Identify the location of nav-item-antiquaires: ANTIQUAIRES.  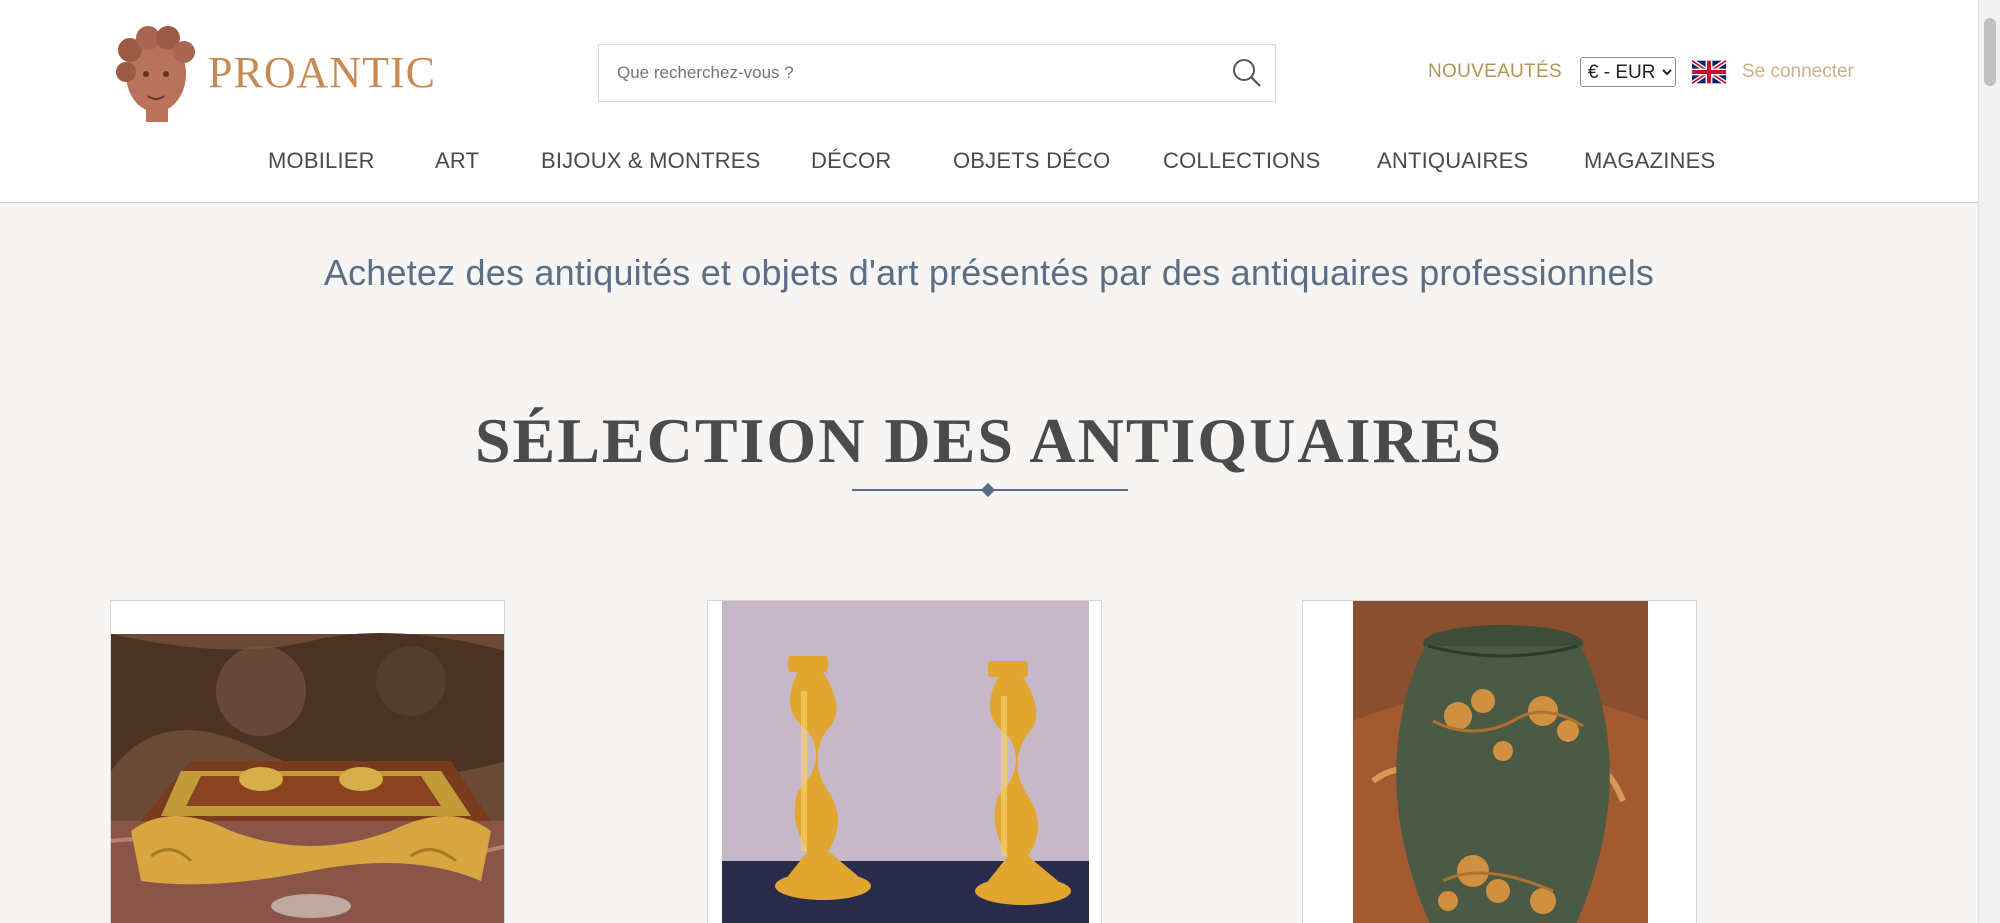
(1452, 161).